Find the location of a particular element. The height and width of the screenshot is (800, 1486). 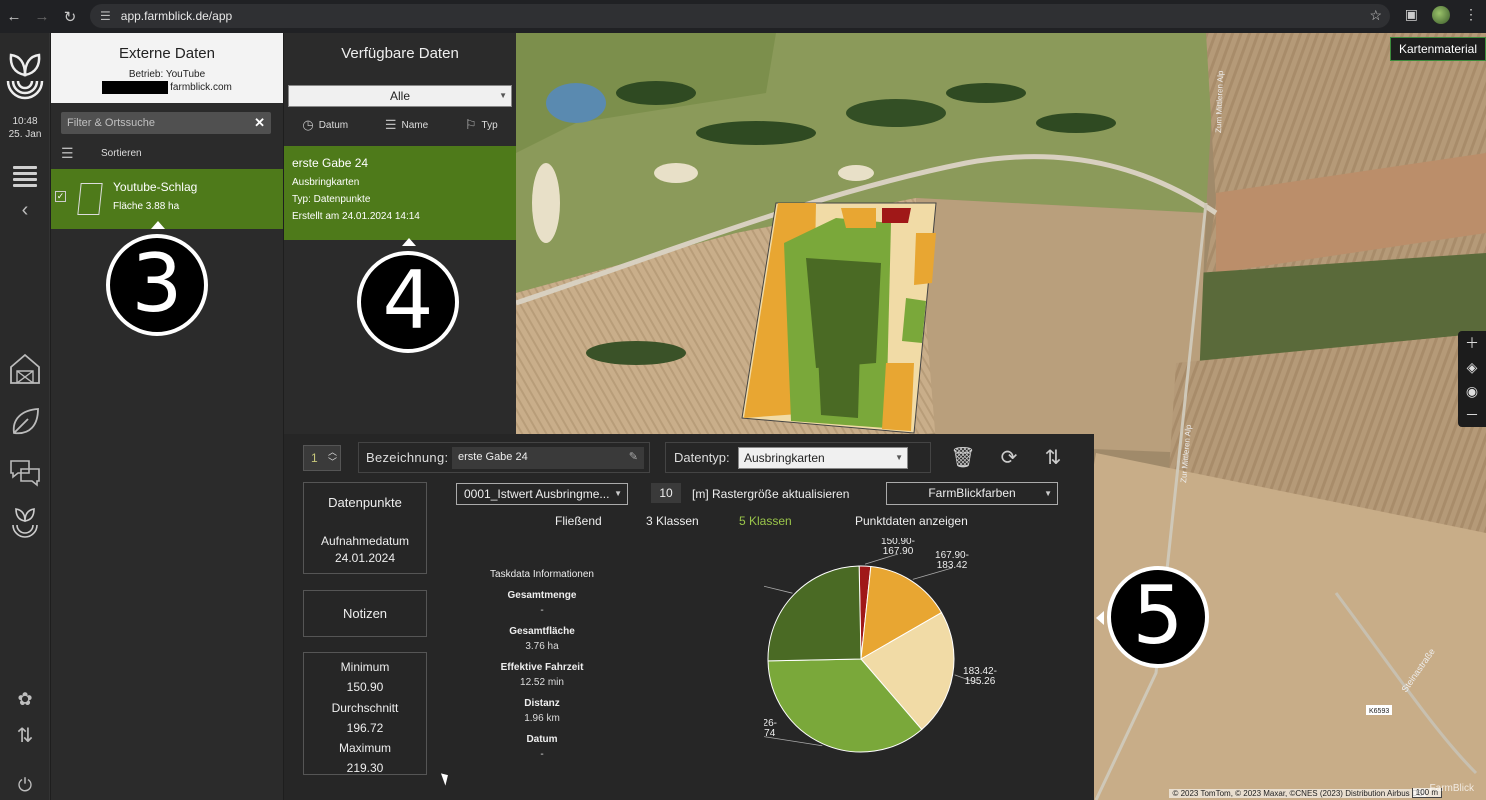

chat-icon is located at coordinates (25, 473).